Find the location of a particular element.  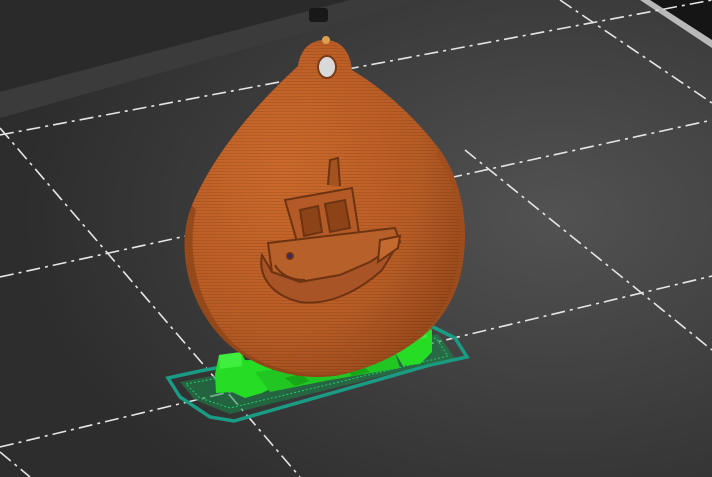

keyring-top-nub is located at coordinates (326, 40).